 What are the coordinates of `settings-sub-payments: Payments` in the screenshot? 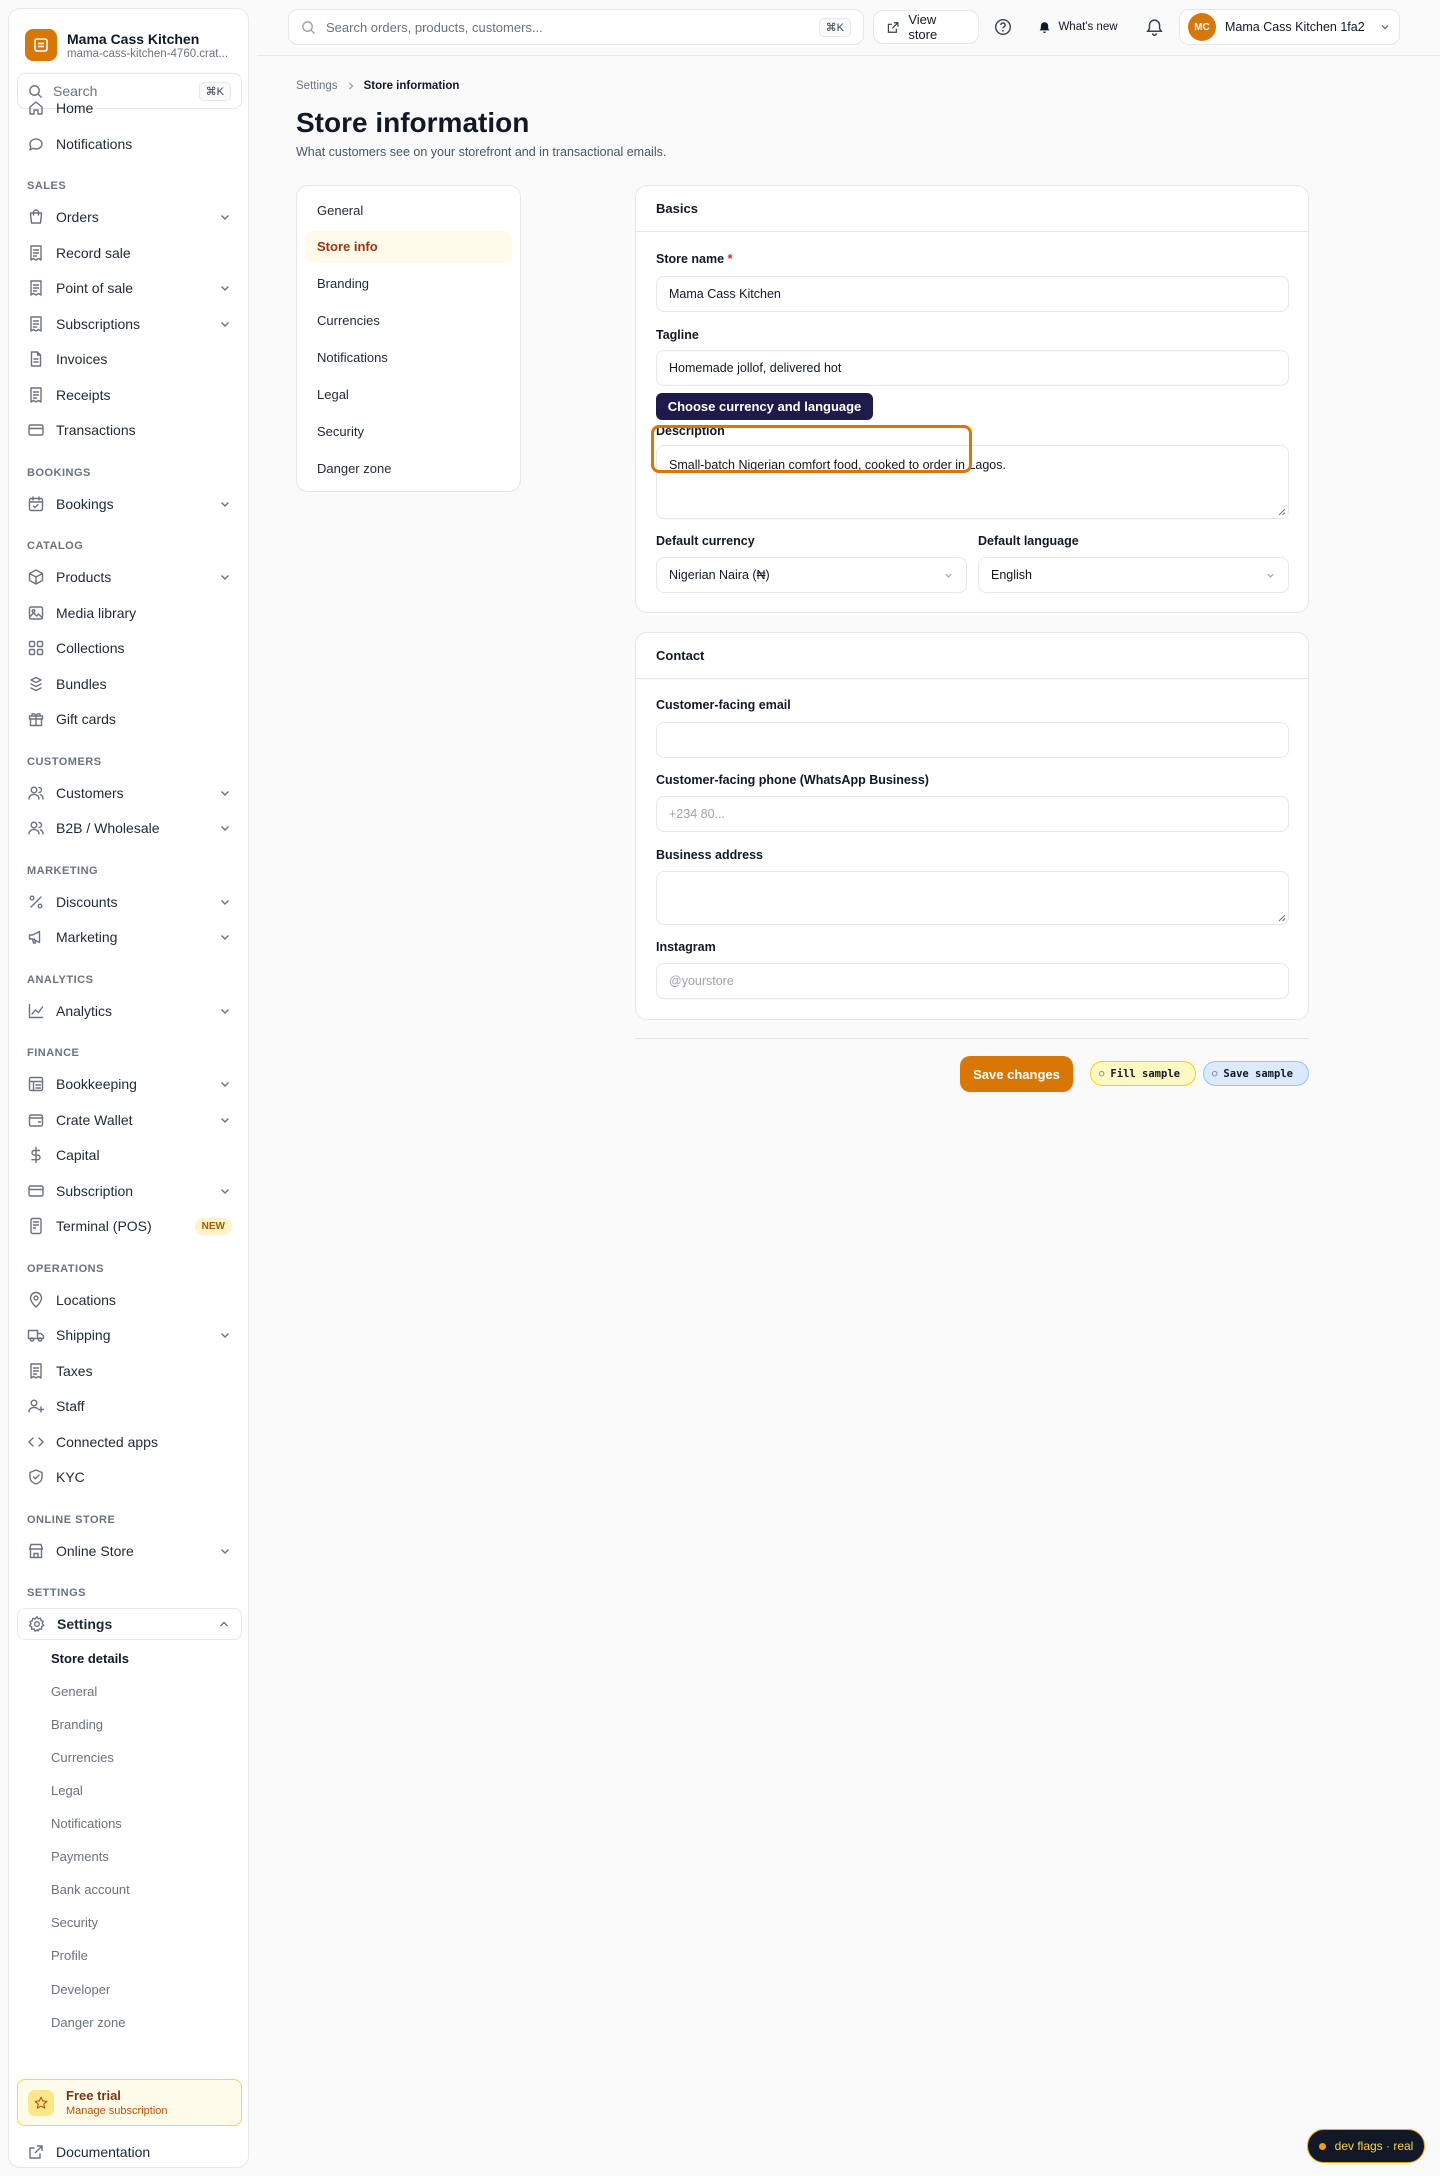 It's located at (80, 1856).